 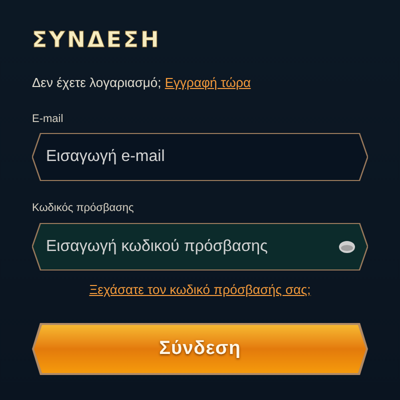 What do you see at coordinates (83, 208) in the screenshot?
I see `field-label: Κωδικός πρόσβασης` at bounding box center [83, 208].